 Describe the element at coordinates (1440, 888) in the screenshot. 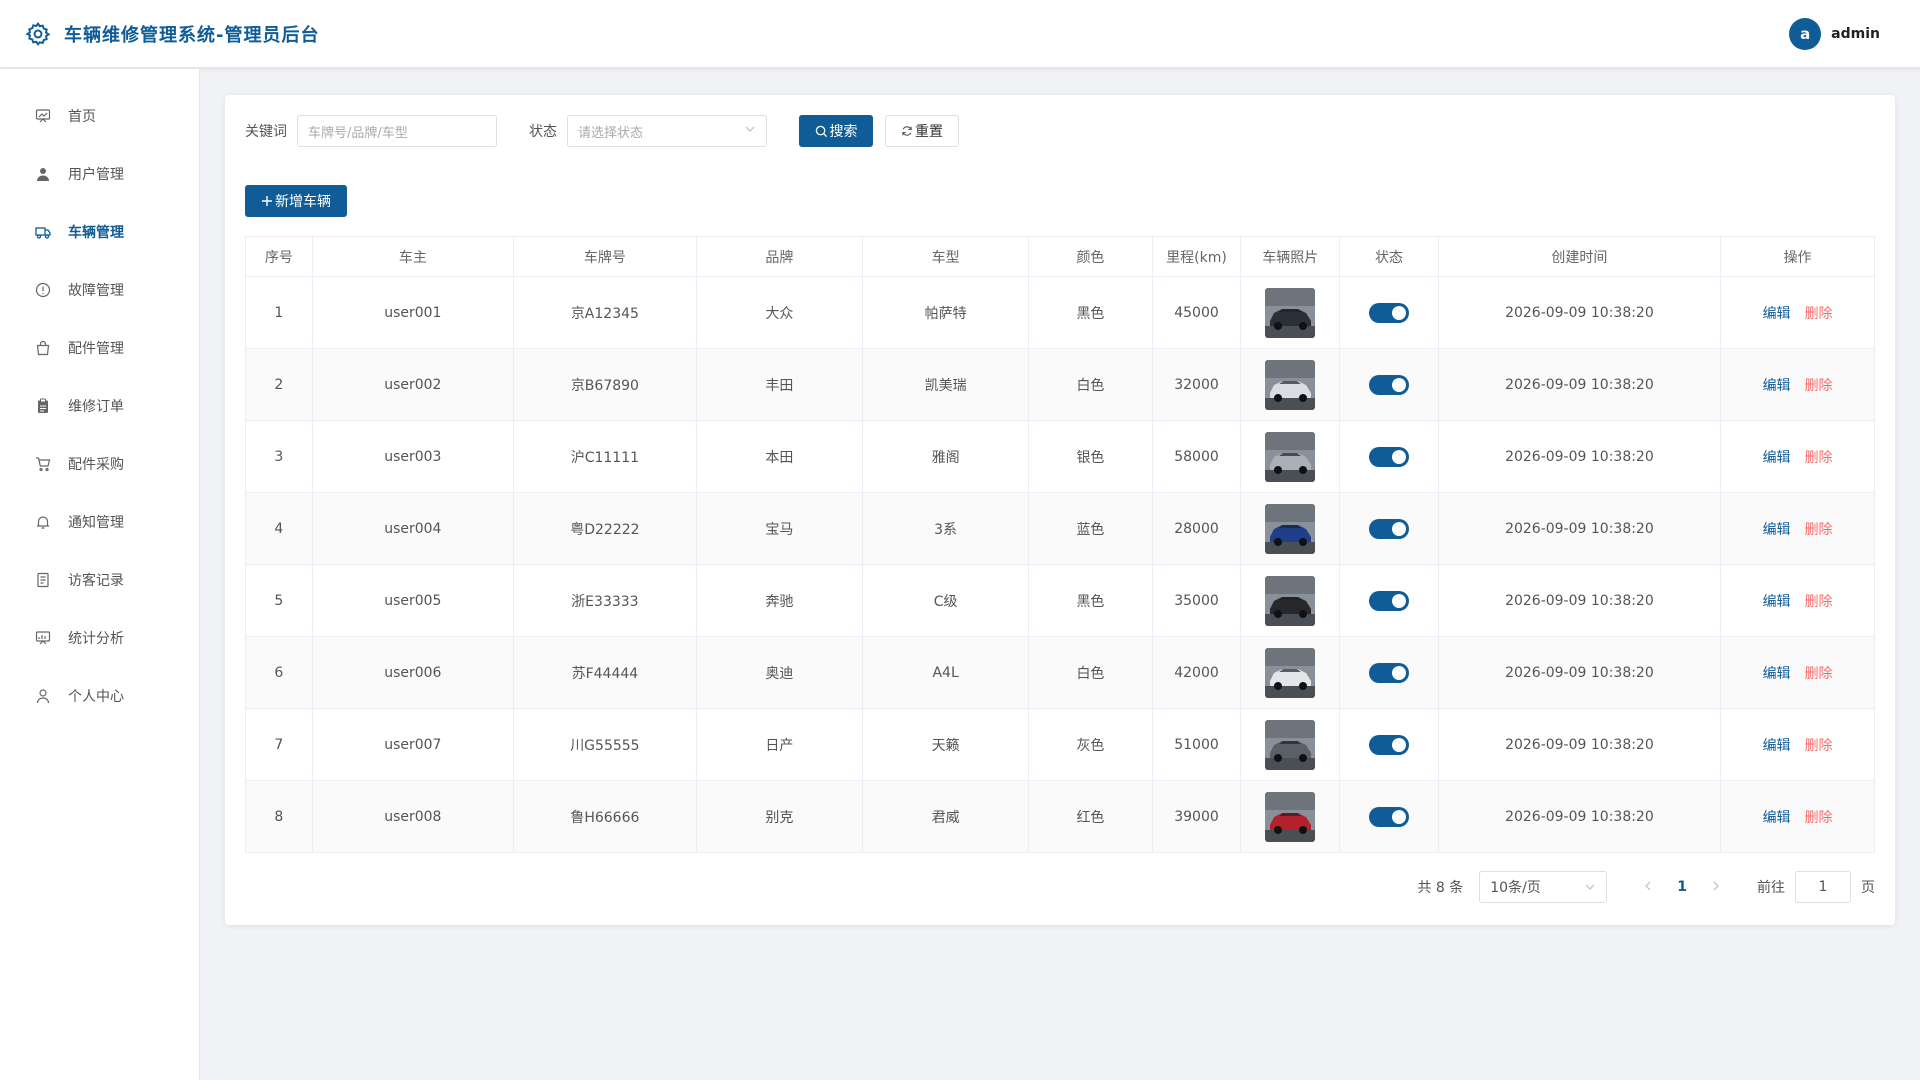

I see `total-count: 共 8 条` at that location.